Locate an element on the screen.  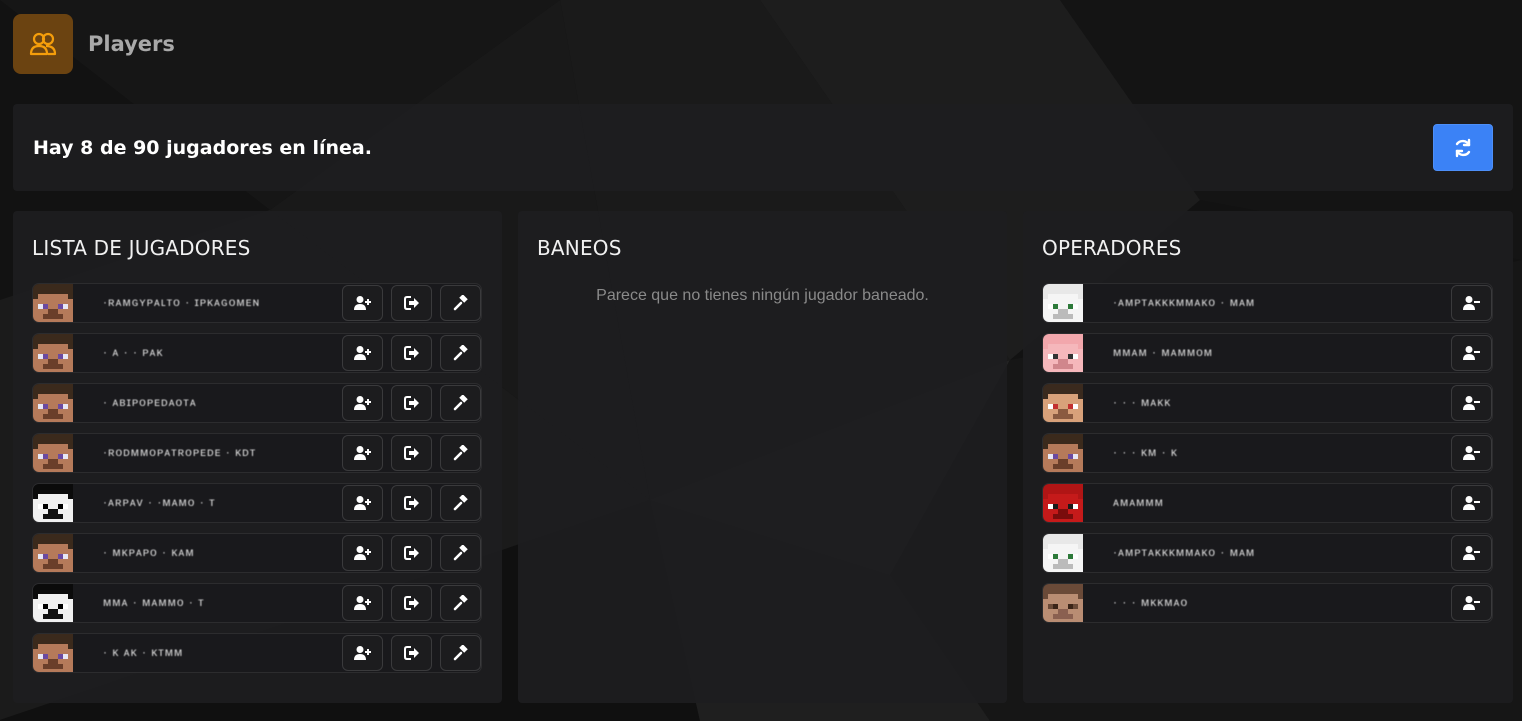
list-item: ·ʀᴀᴍɢʏᴘᴀʟᴛᴏ · ɪᴘᴋᴀɢᴏᴍᴇɴ is located at coordinates (257, 303).